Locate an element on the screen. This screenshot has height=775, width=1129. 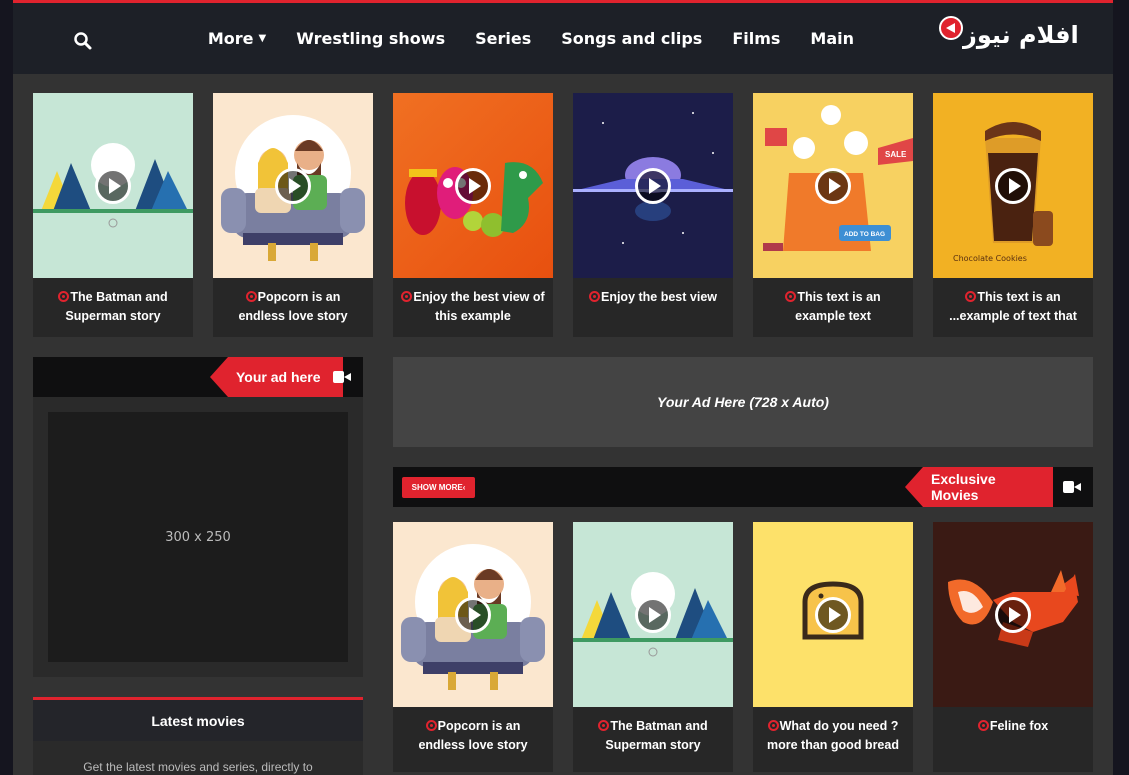
card-title: This text is an ...example of text that is located at coordinates (1013, 307).